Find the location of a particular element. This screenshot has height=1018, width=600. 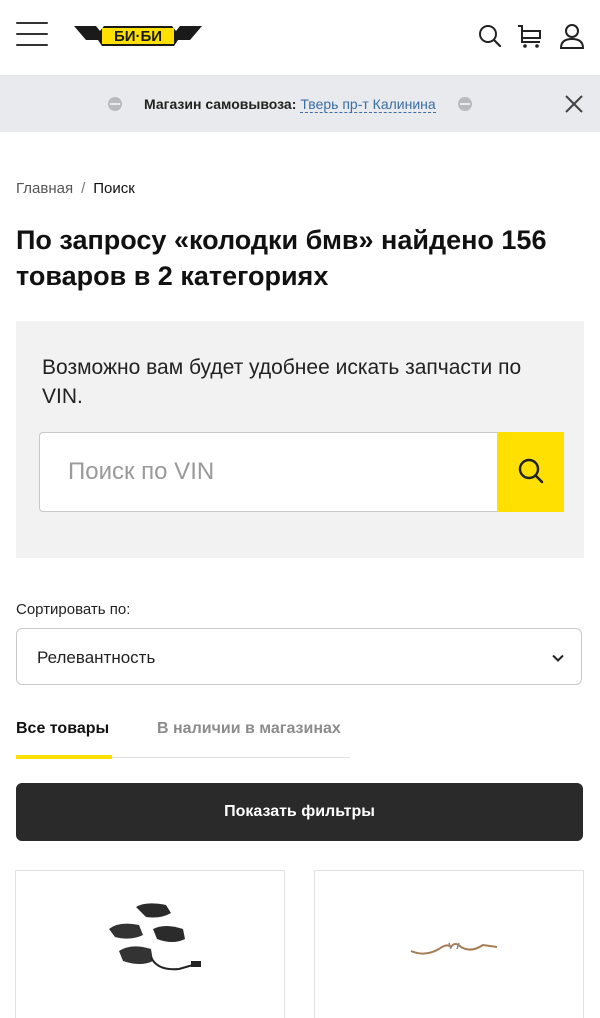

pickup-store-label: Магазин самовывоза: is located at coordinates (220, 104).